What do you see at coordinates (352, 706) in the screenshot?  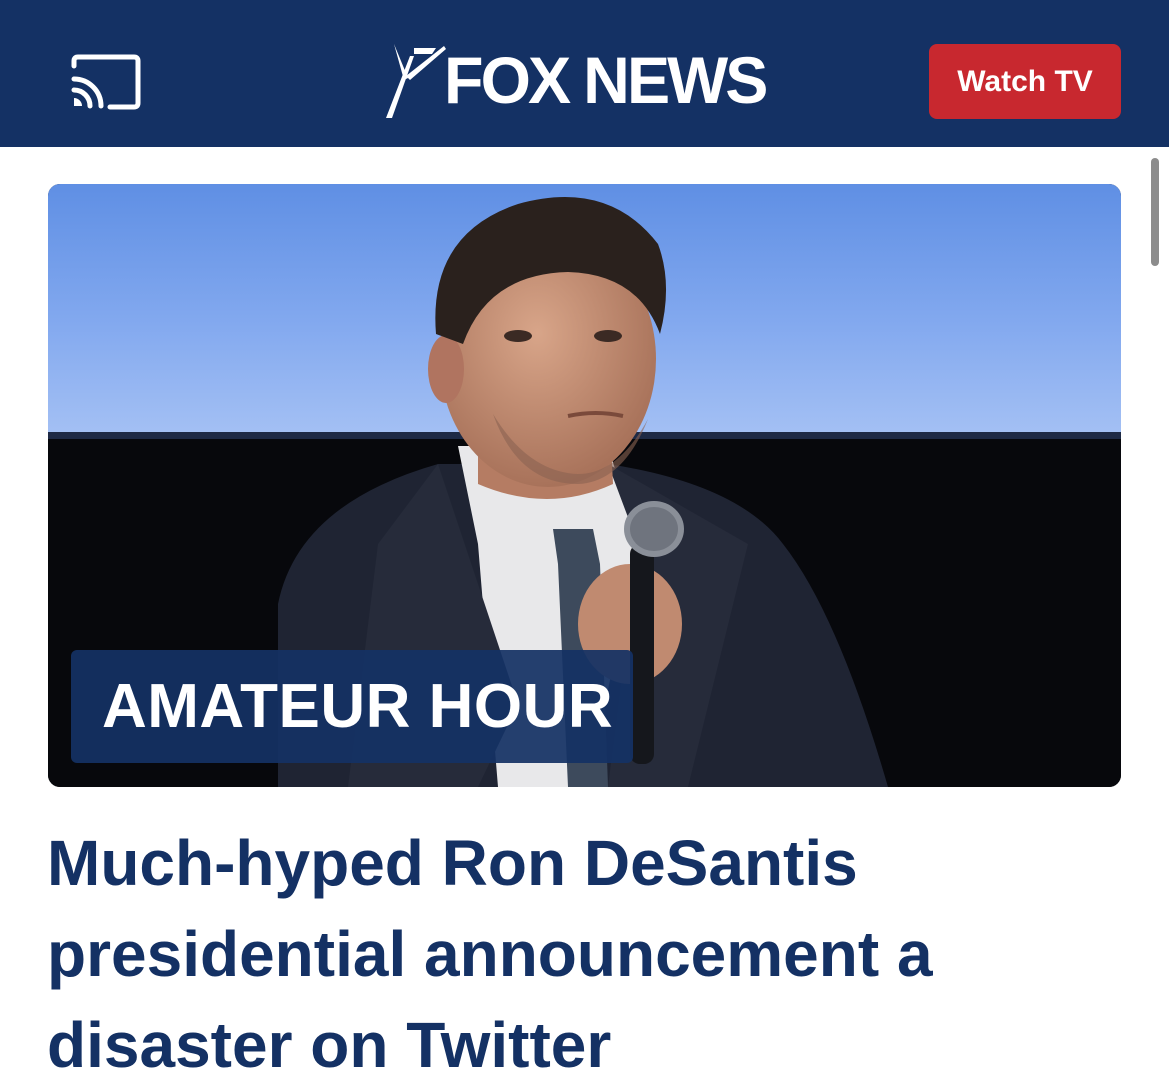 I see `article-tag: AMATEUR HOUR` at bounding box center [352, 706].